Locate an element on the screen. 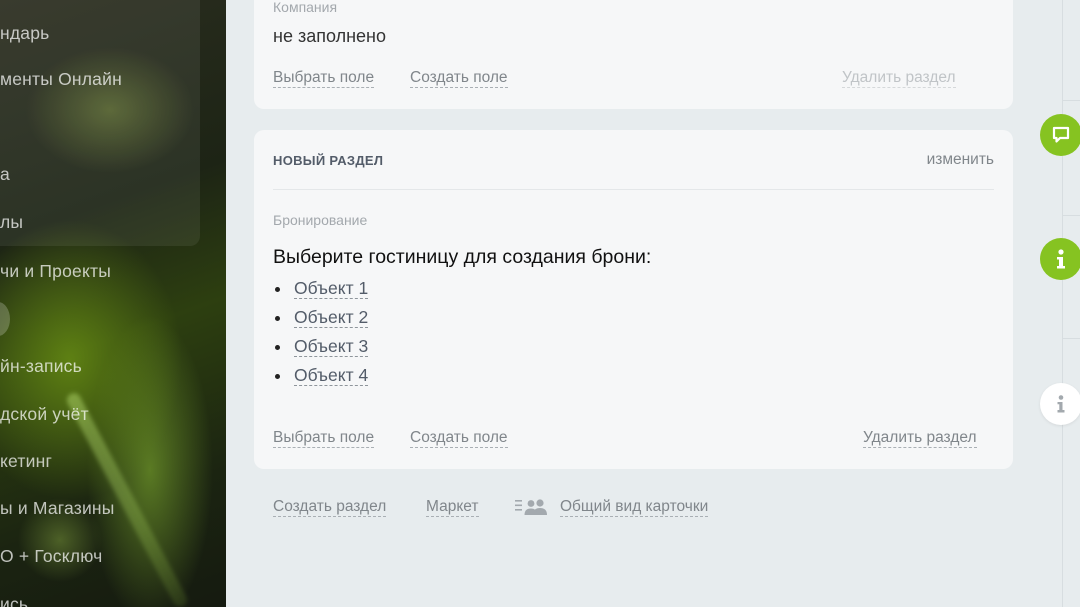 The width and height of the screenshot is (1080, 607). people-icon is located at coordinates (531, 507).